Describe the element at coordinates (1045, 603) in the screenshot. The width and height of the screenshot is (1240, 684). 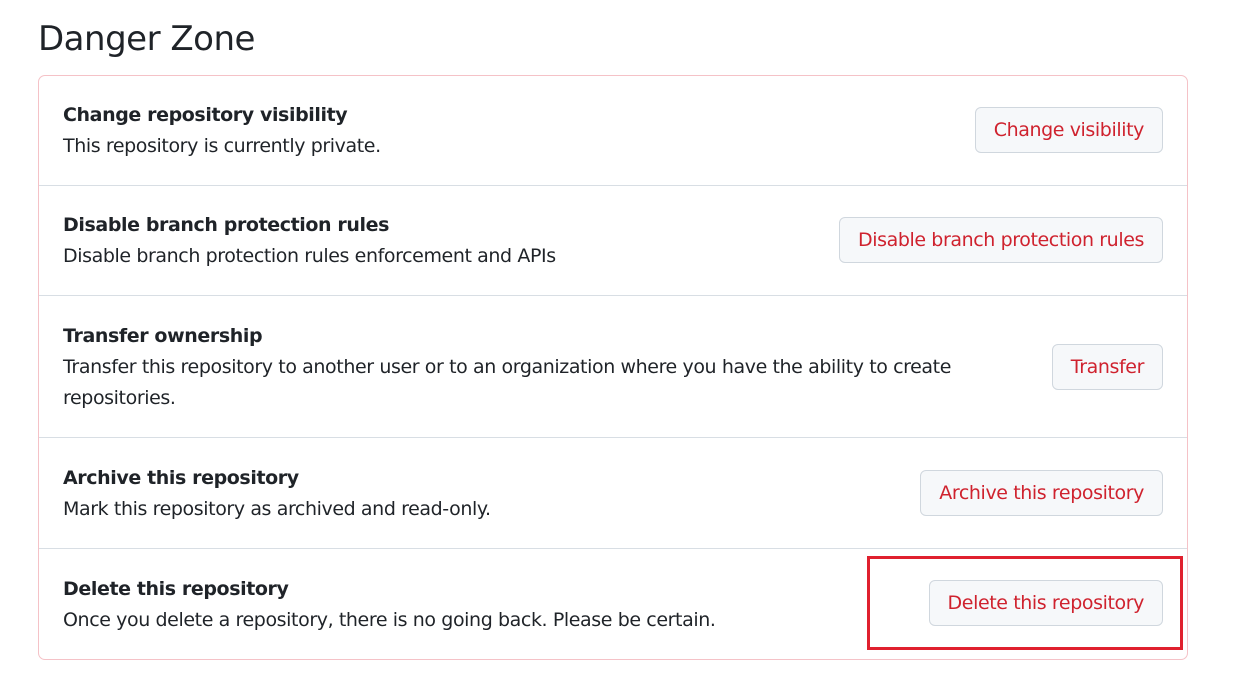
I see `delete-repository-button: Delete this repository` at that location.